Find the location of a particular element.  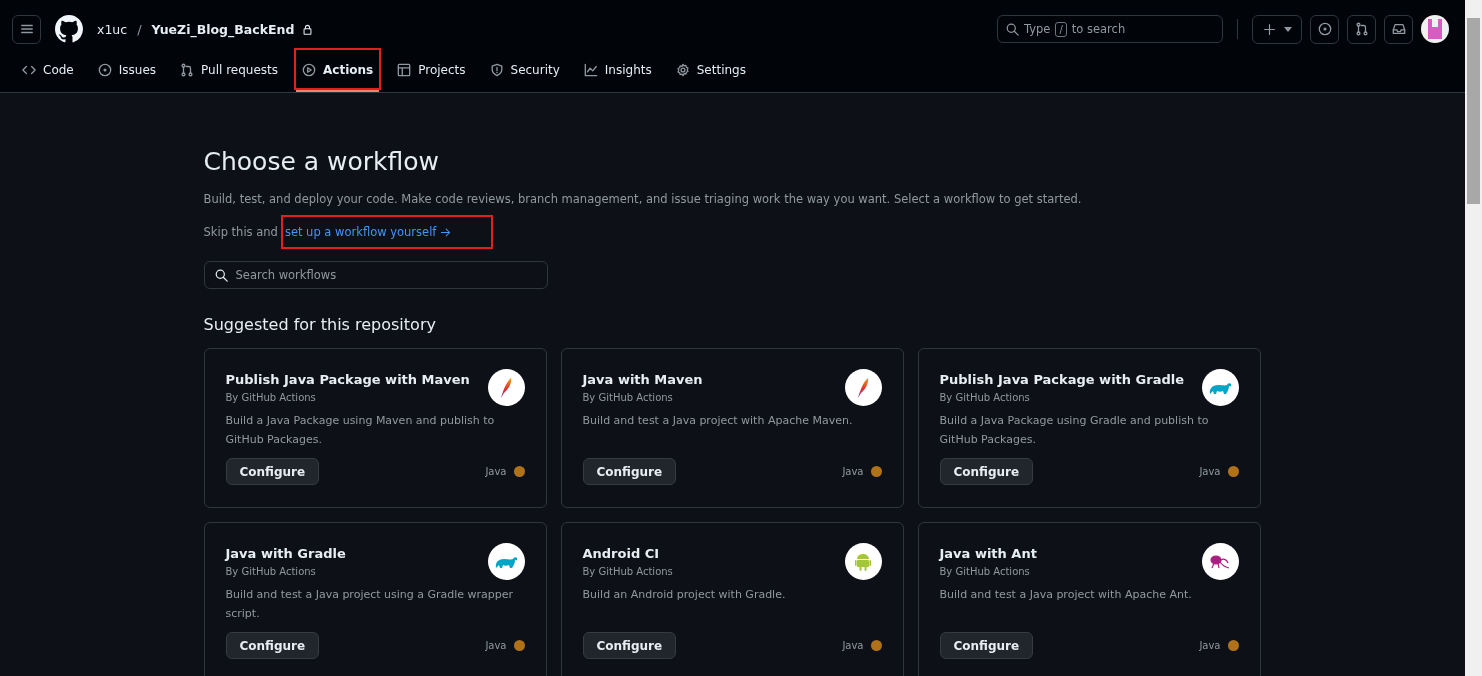

create-new-button is located at coordinates (1277, 29).